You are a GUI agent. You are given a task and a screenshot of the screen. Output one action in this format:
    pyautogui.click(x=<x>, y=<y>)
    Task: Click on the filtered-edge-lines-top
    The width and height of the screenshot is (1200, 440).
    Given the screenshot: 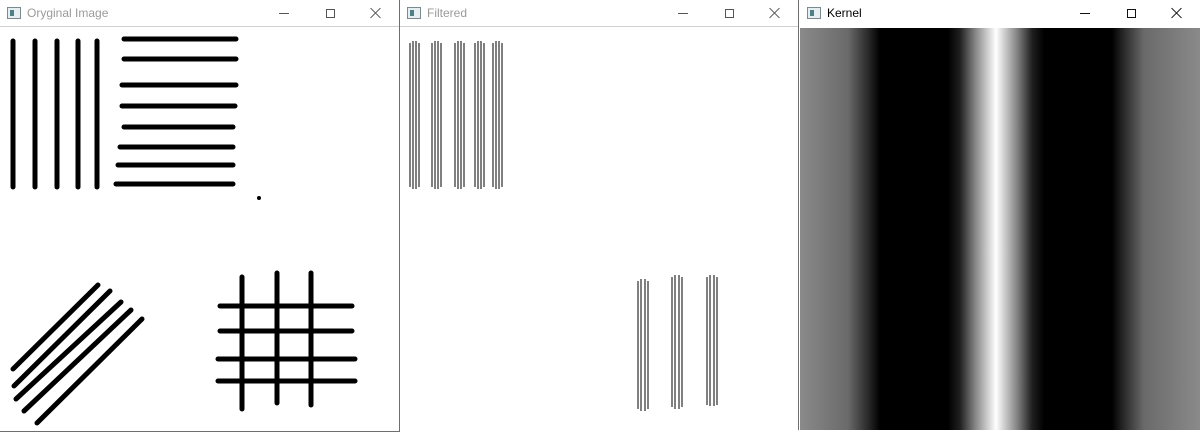 What is the action you would take?
    pyautogui.click(x=456, y=115)
    